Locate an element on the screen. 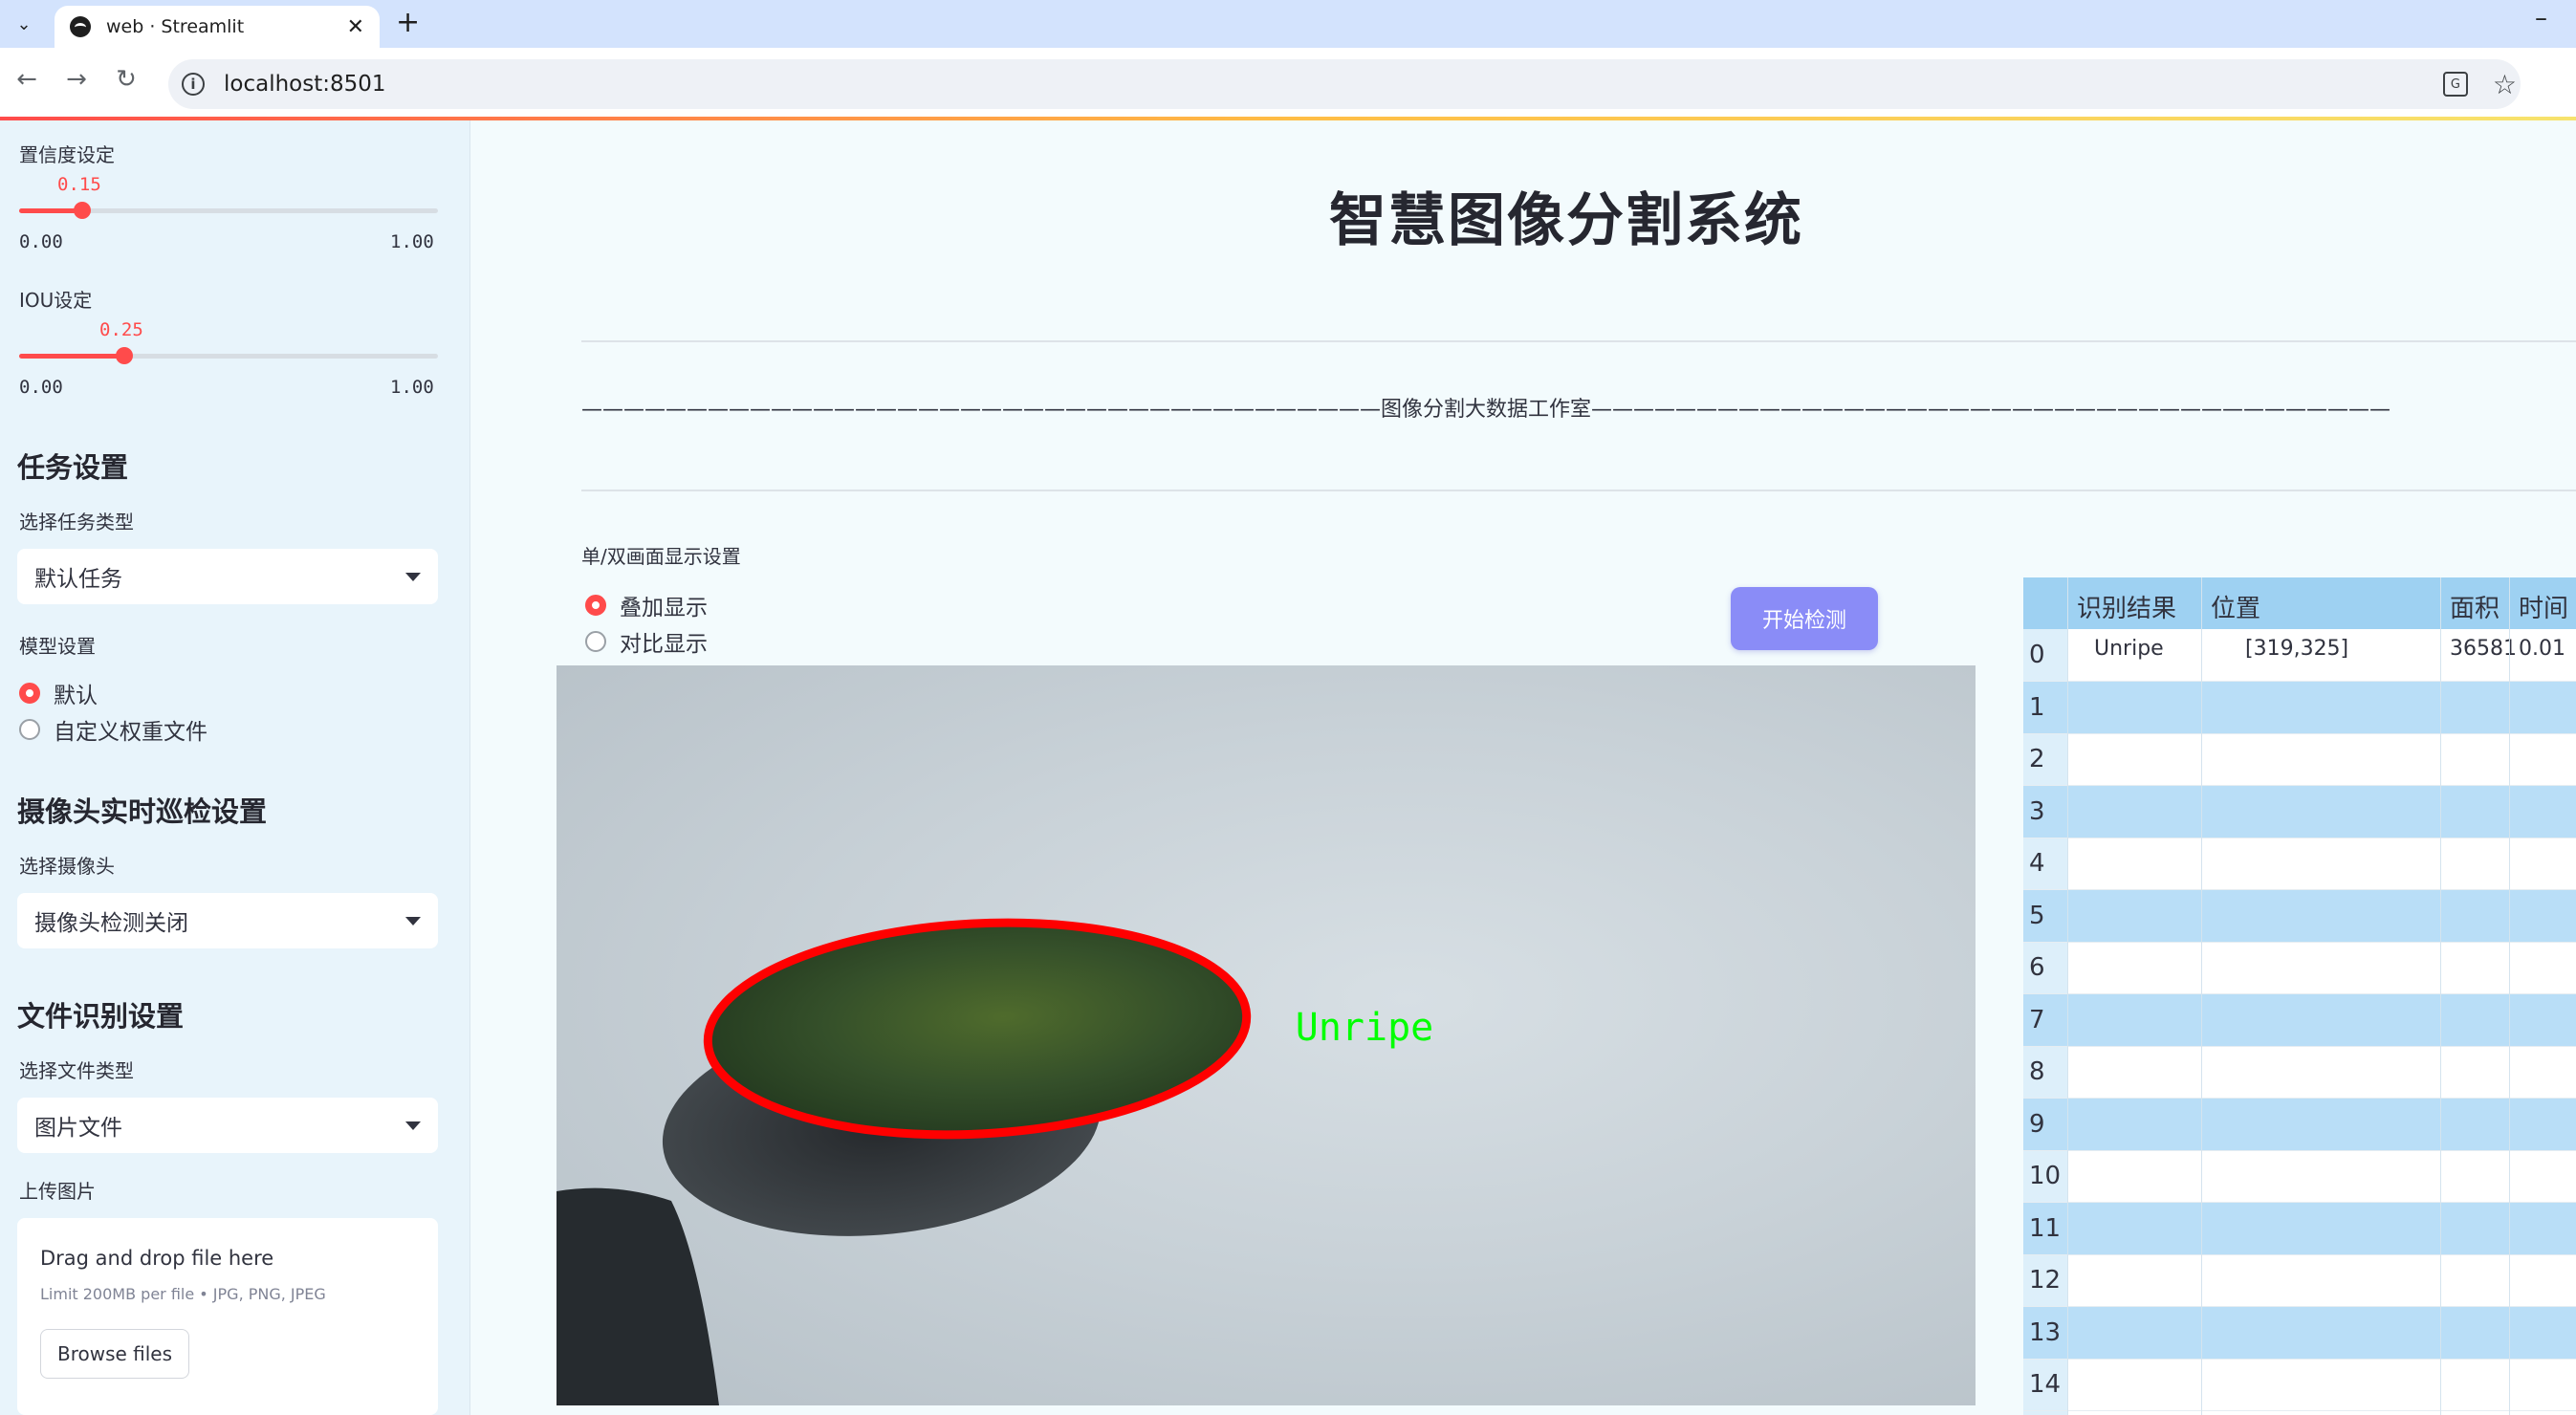 This screenshot has width=2576, height=1415. row-index: 9 is located at coordinates (2037, 1124).